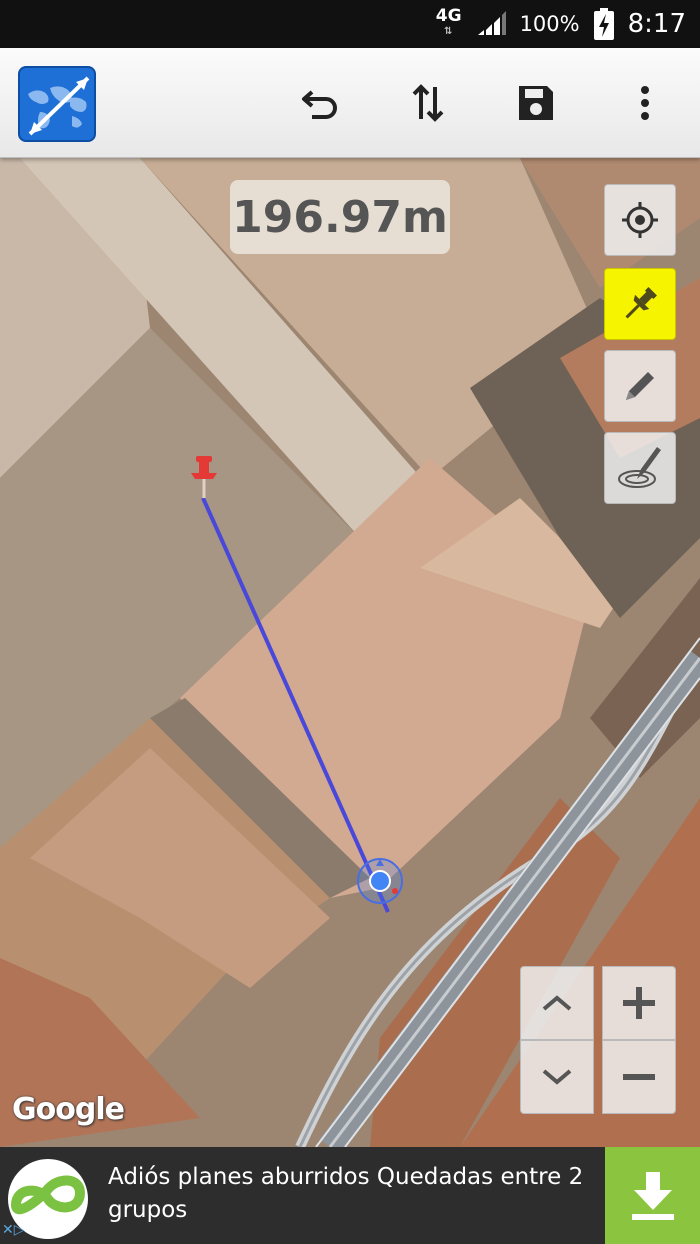  I want to click on app-toolbar, so click(350, 103).